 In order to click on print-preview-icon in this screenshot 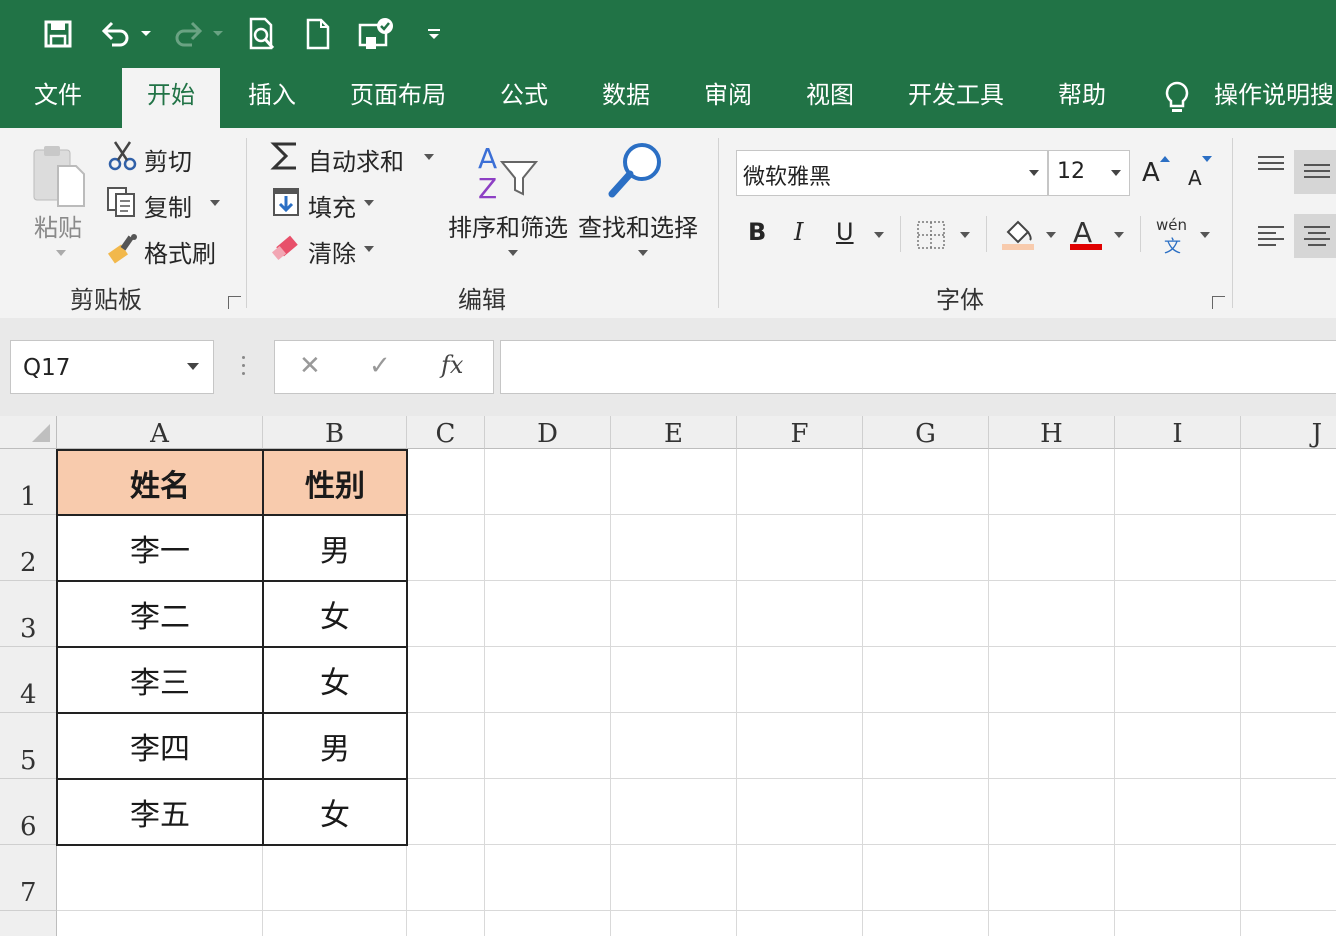, I will do `click(262, 34)`.